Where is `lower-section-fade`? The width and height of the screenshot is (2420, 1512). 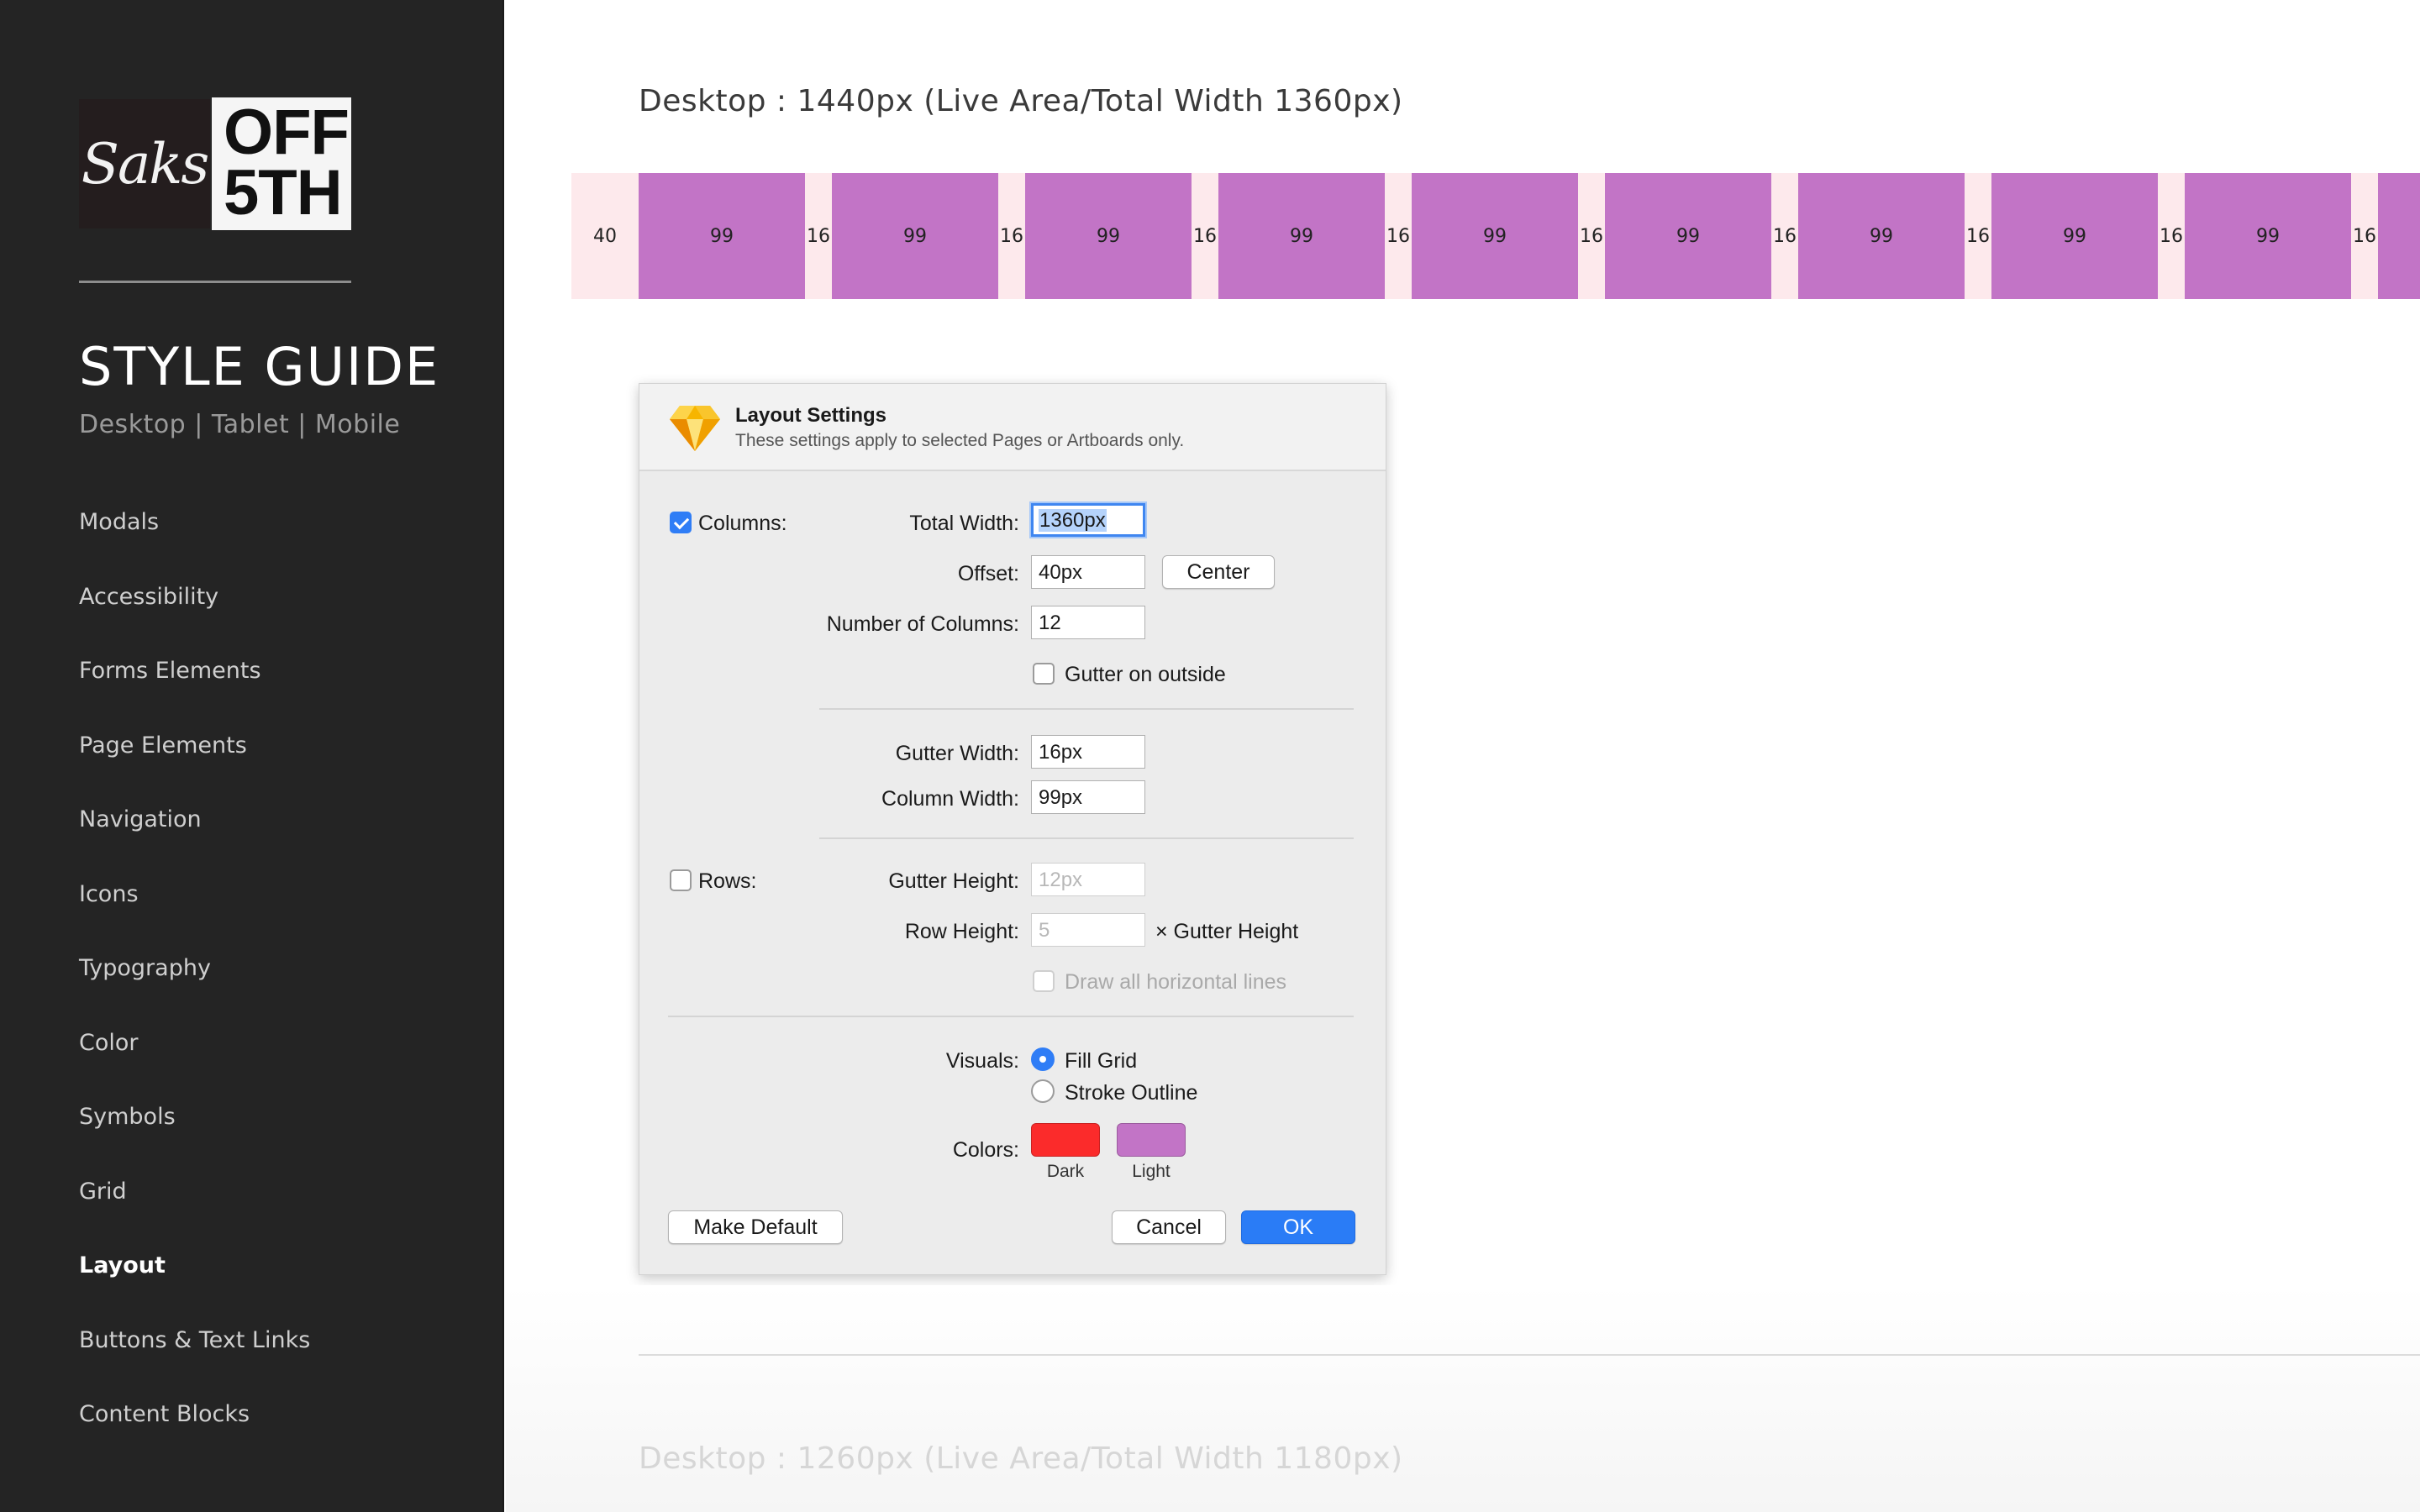 lower-section-fade is located at coordinates (1463, 1398).